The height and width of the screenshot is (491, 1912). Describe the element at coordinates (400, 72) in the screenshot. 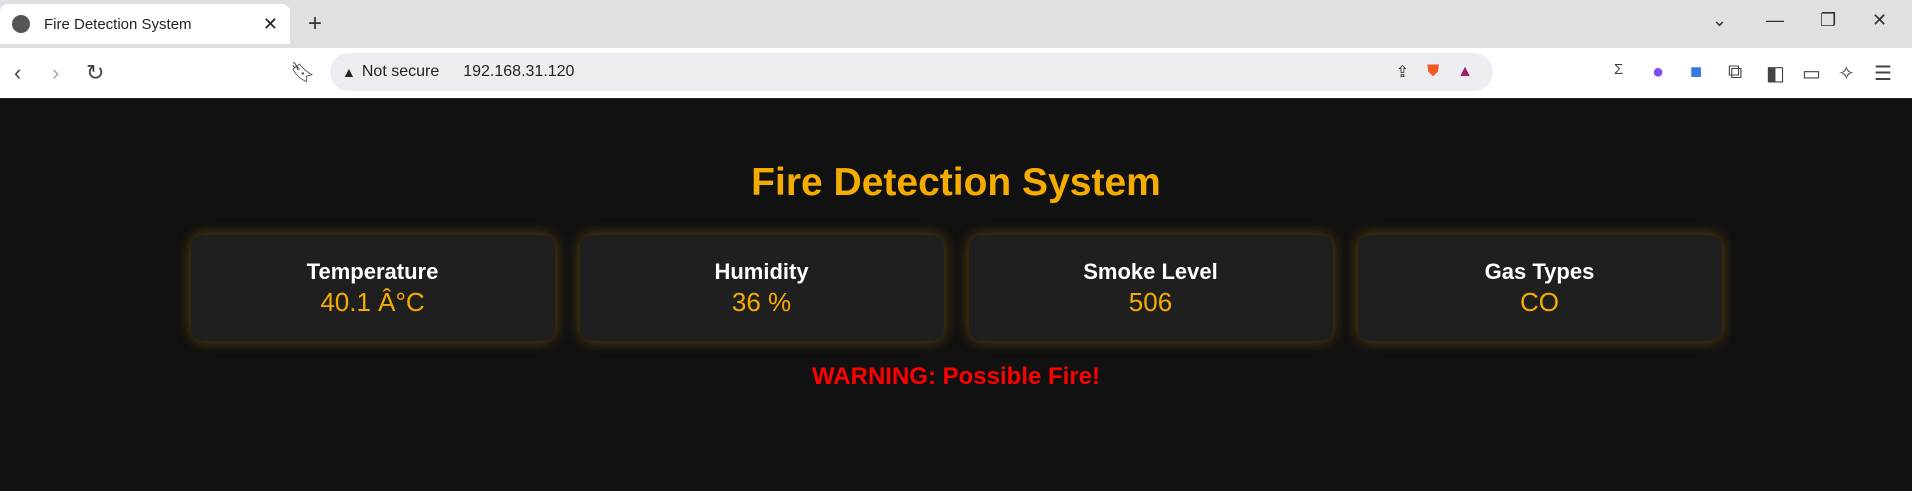

I see `security-label: Not secure` at that location.